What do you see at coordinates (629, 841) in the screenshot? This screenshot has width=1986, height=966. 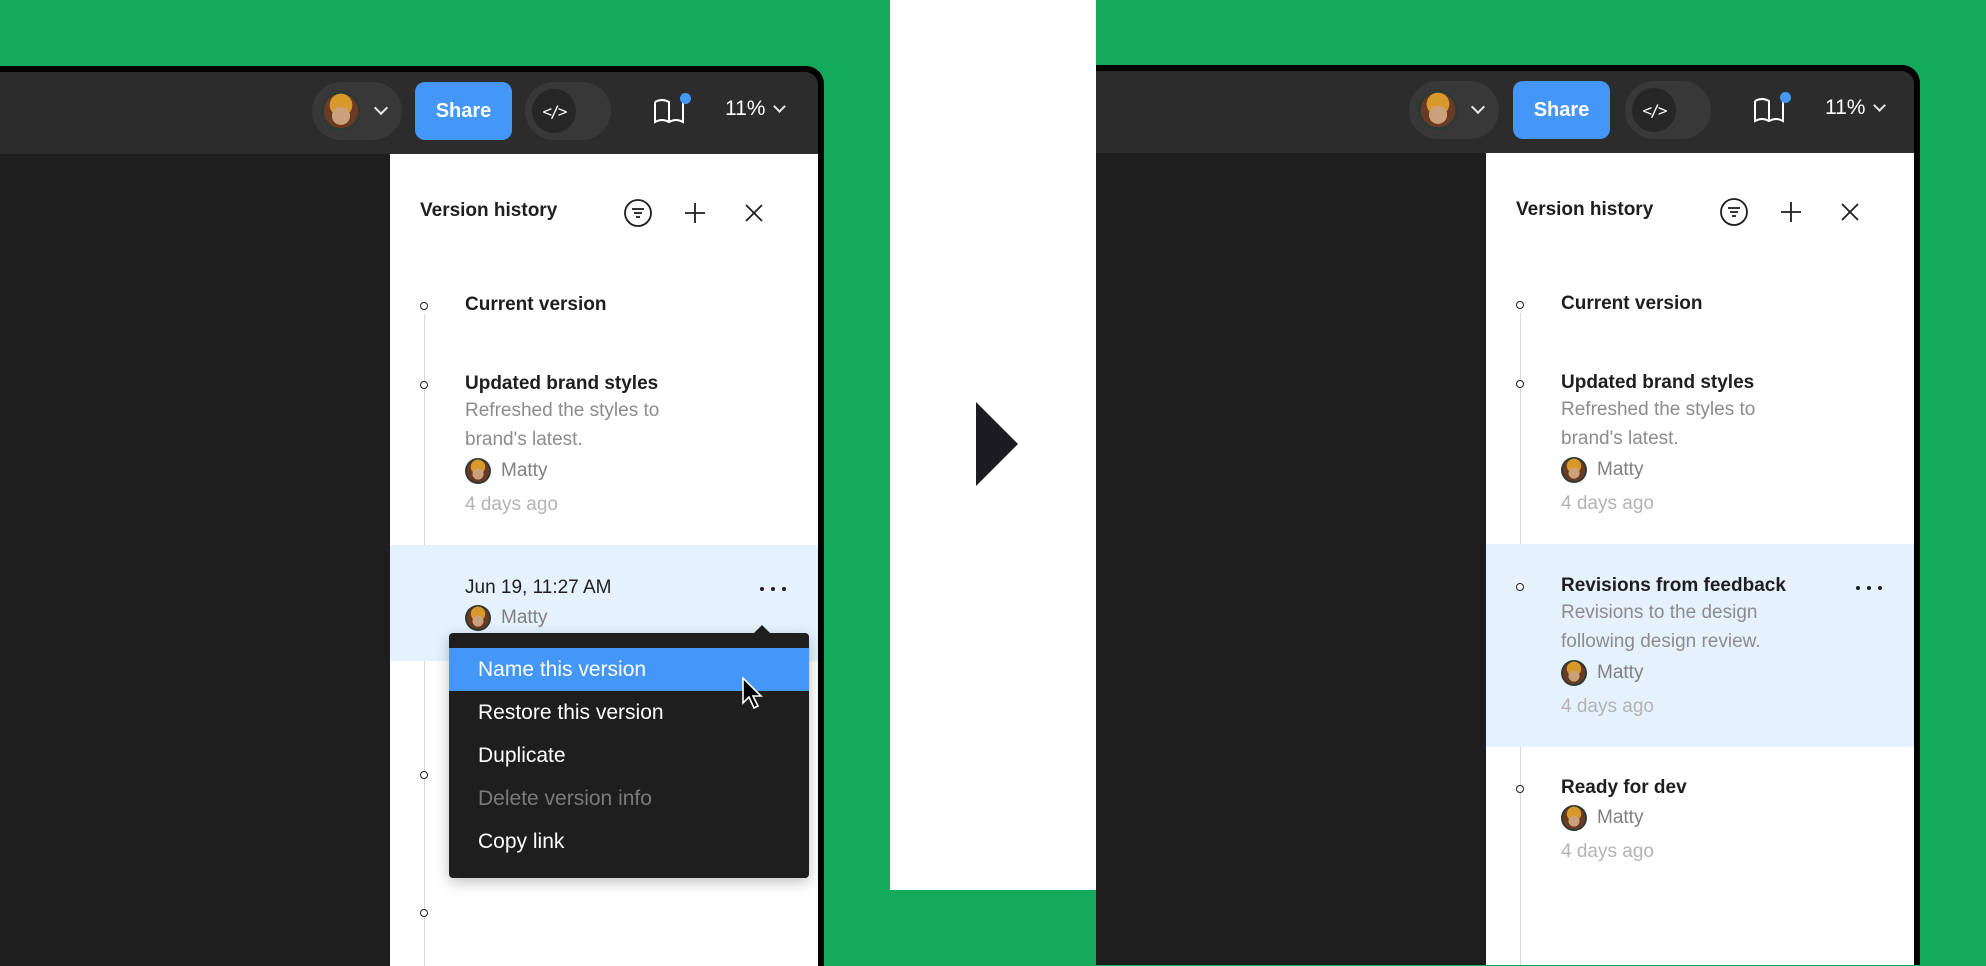 I see `menu-item-copy-link: Copy link` at bounding box center [629, 841].